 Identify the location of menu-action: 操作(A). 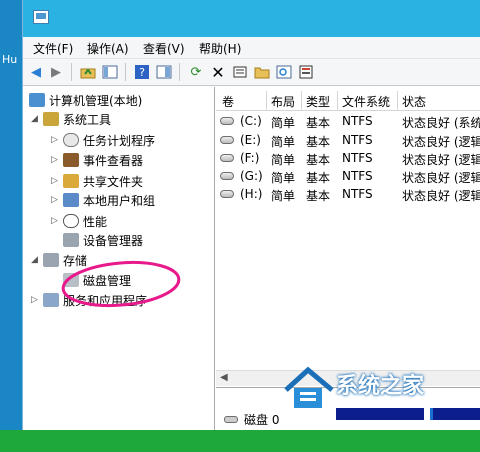
(108, 48).